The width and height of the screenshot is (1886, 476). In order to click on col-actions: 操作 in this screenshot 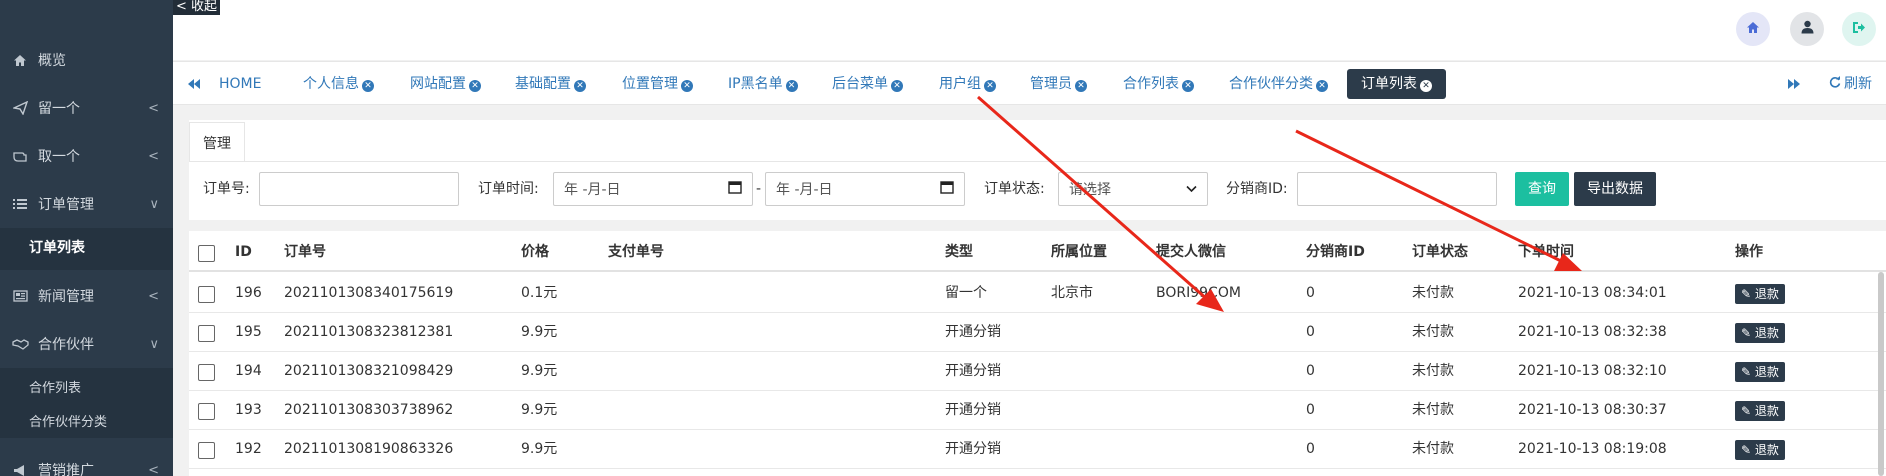, I will do `click(1749, 252)`.